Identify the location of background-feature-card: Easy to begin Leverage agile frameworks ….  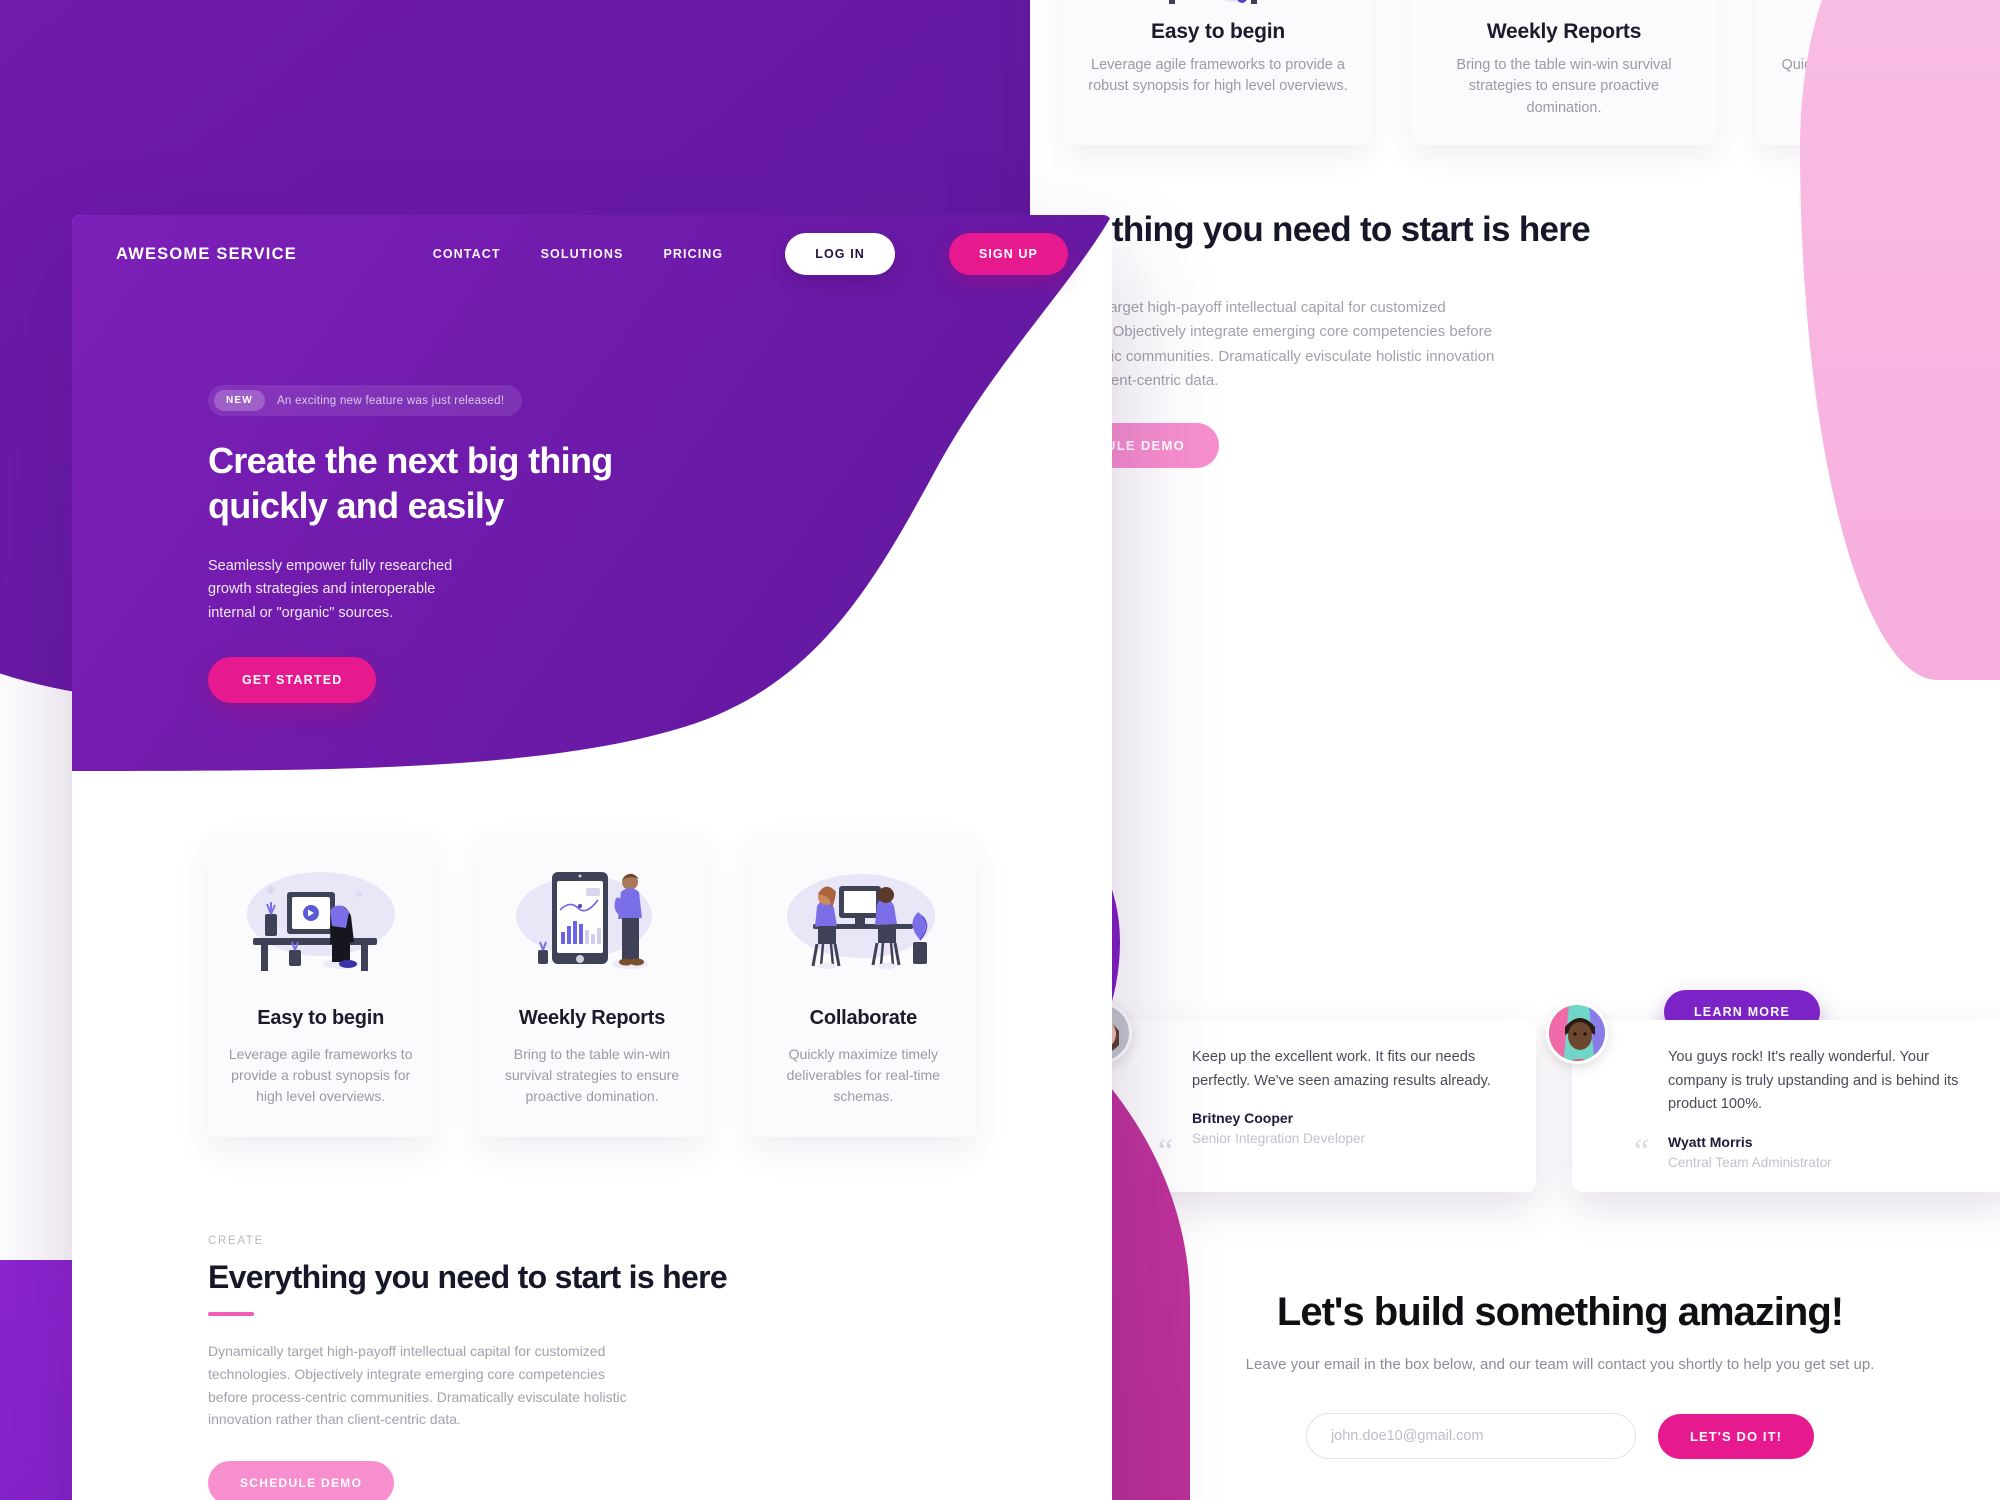
(1218, 73).